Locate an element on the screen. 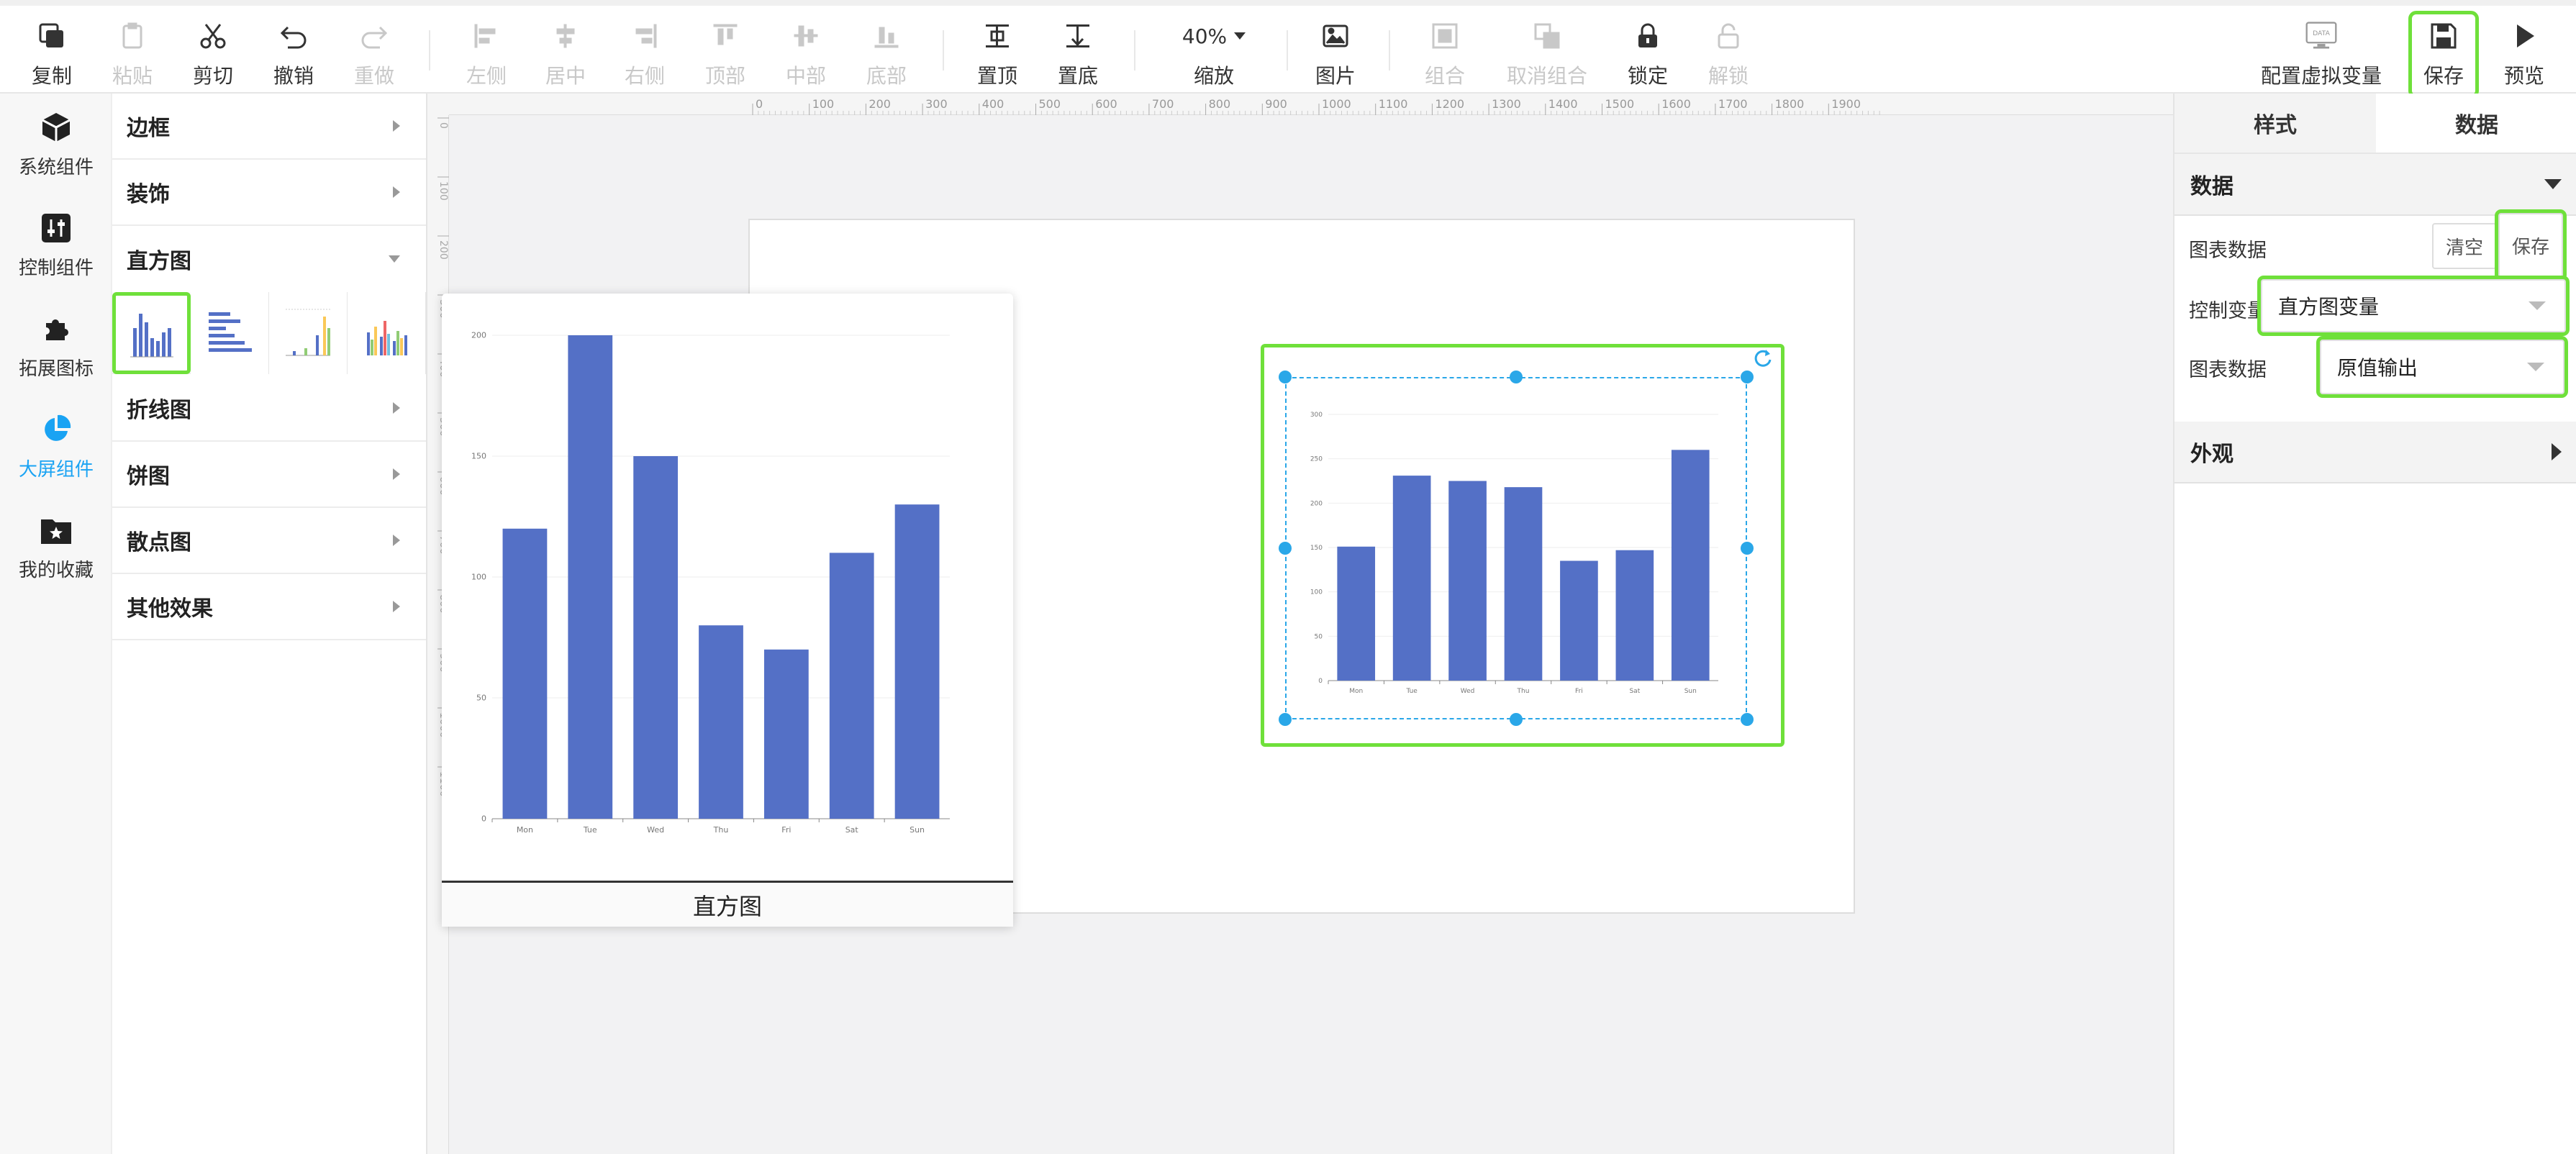  resize-handle-sw is located at coordinates (1285, 719).